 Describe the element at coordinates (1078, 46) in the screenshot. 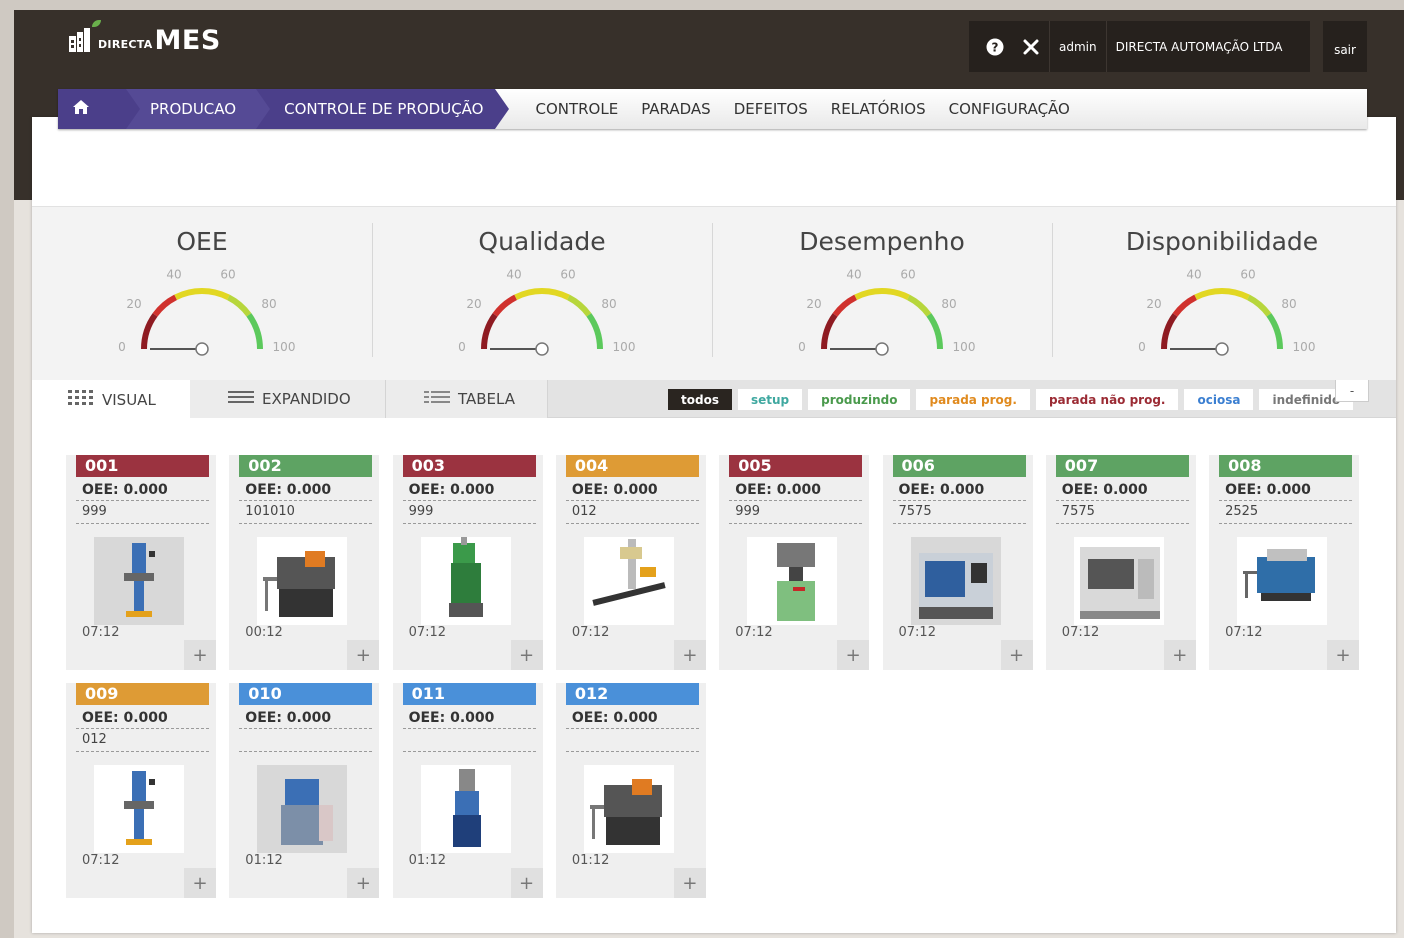

I see `user-menu: admin` at that location.